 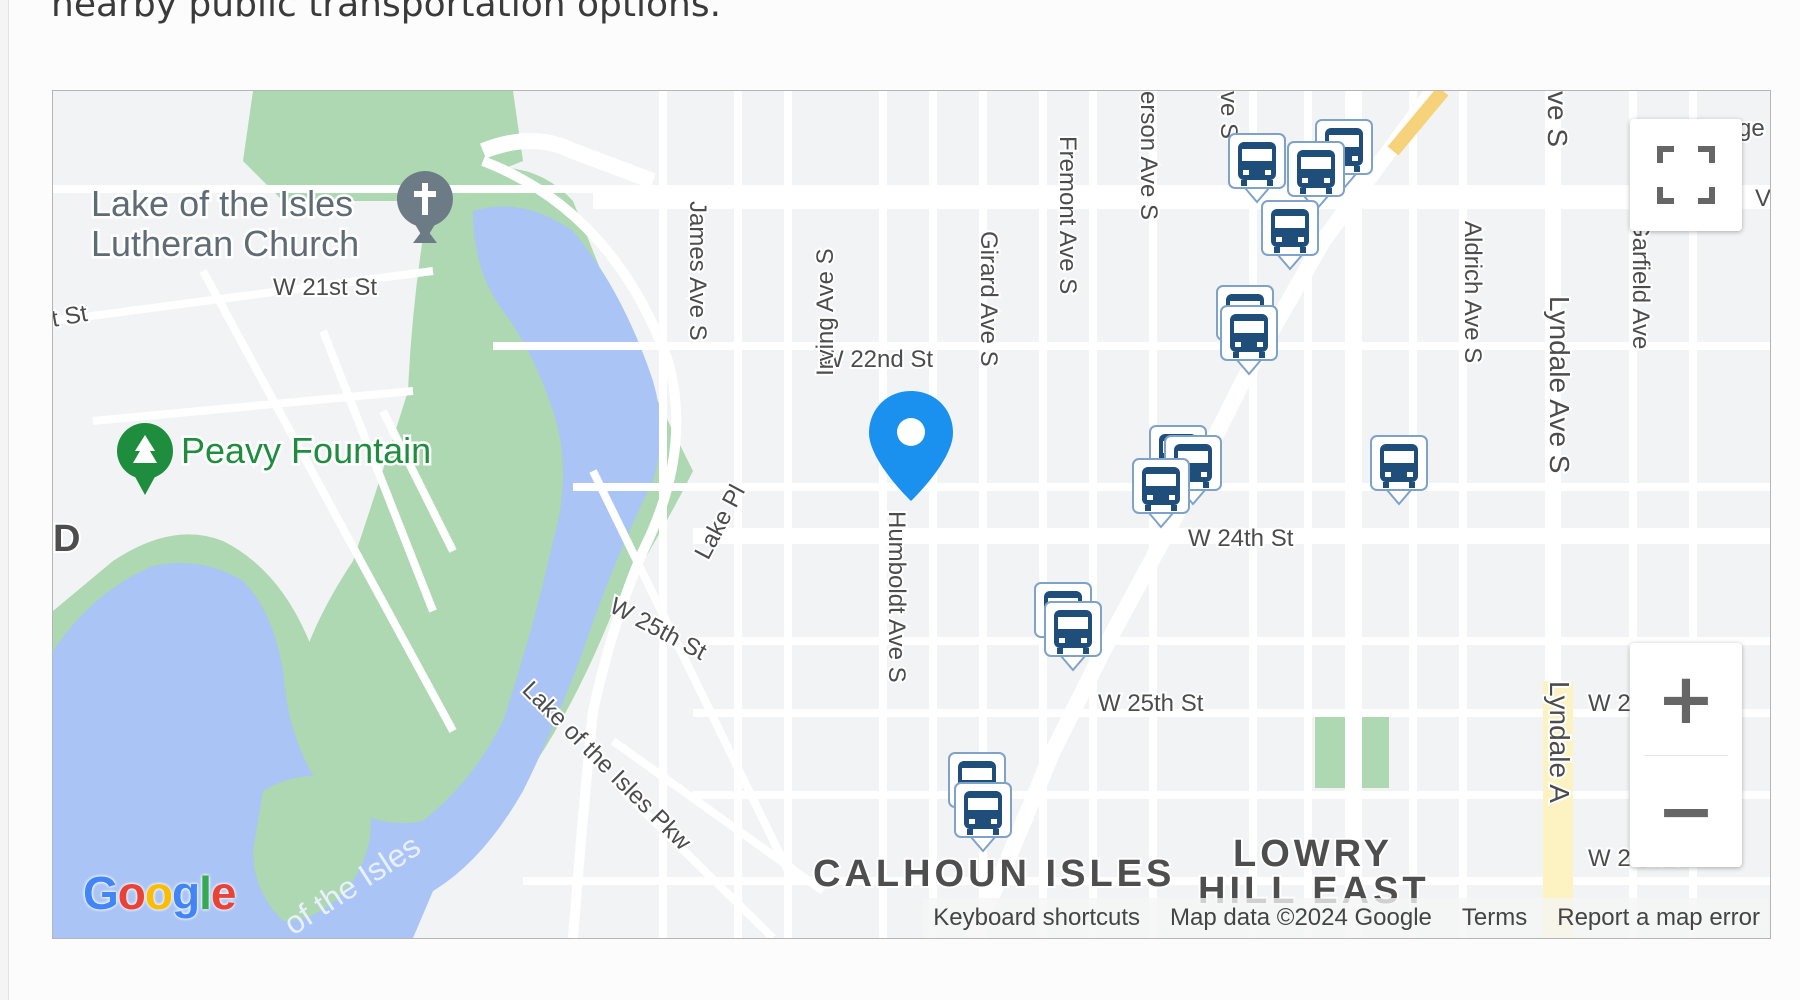 What do you see at coordinates (1148, 155) in the screenshot?
I see `street-label-emerson: erson Ave S` at bounding box center [1148, 155].